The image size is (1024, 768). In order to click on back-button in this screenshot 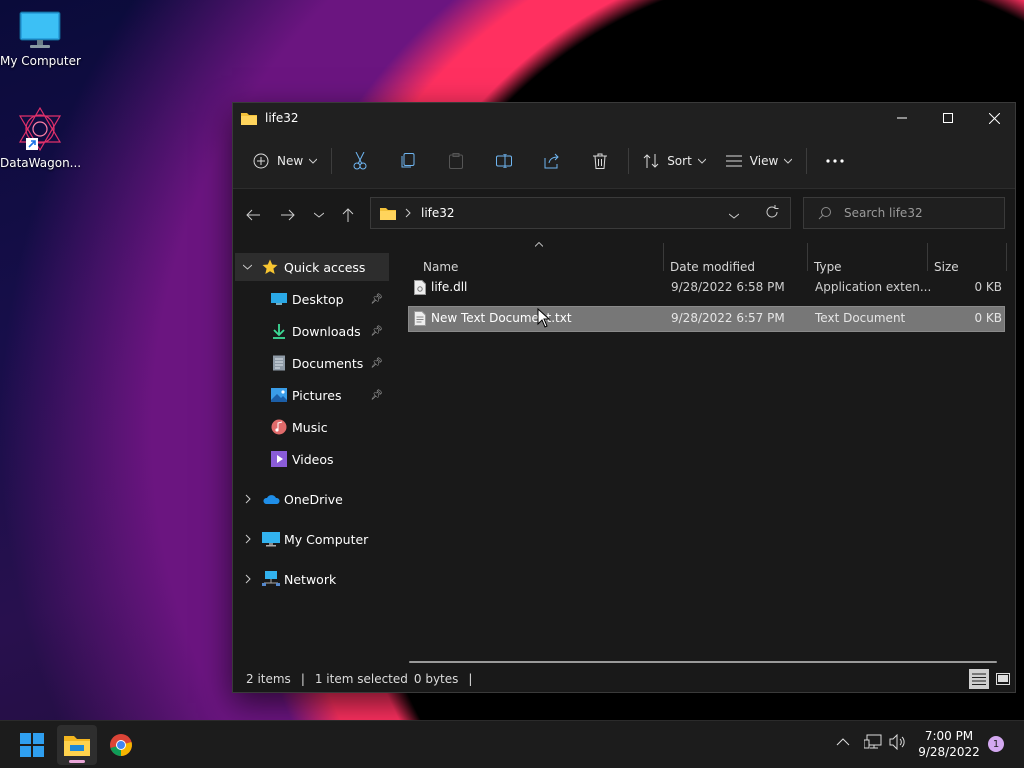, I will do `click(253, 215)`.